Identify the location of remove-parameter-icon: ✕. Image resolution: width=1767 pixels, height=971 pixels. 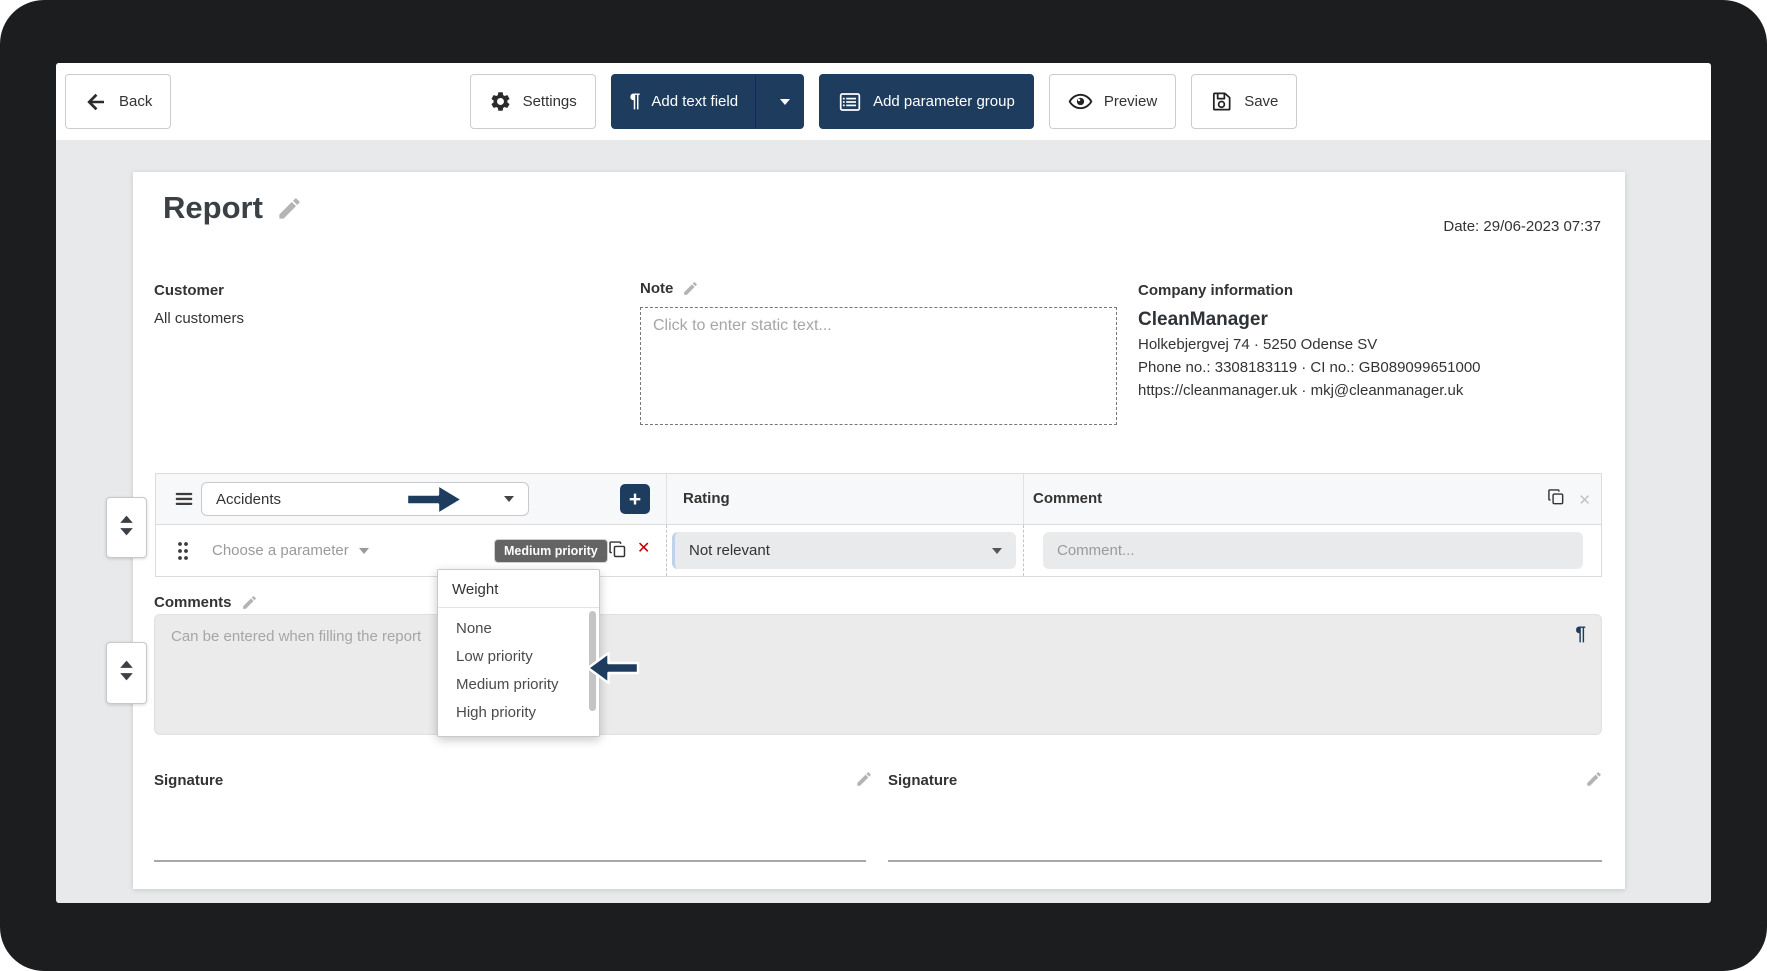
(643, 549).